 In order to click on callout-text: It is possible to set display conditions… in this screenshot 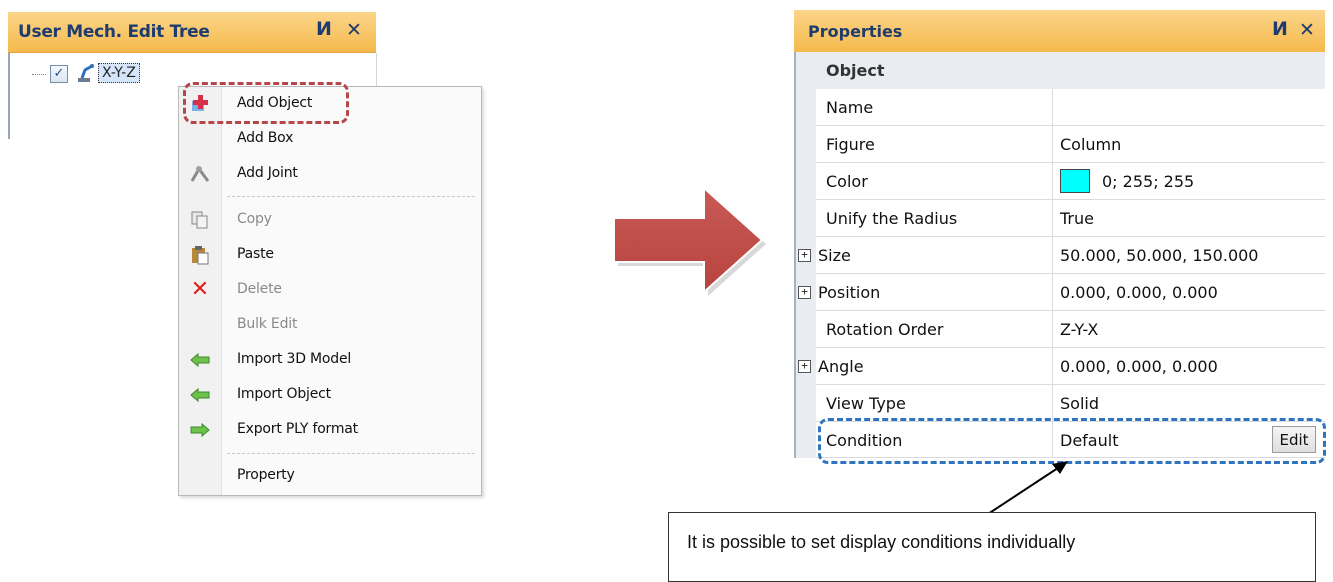, I will do `click(881, 542)`.